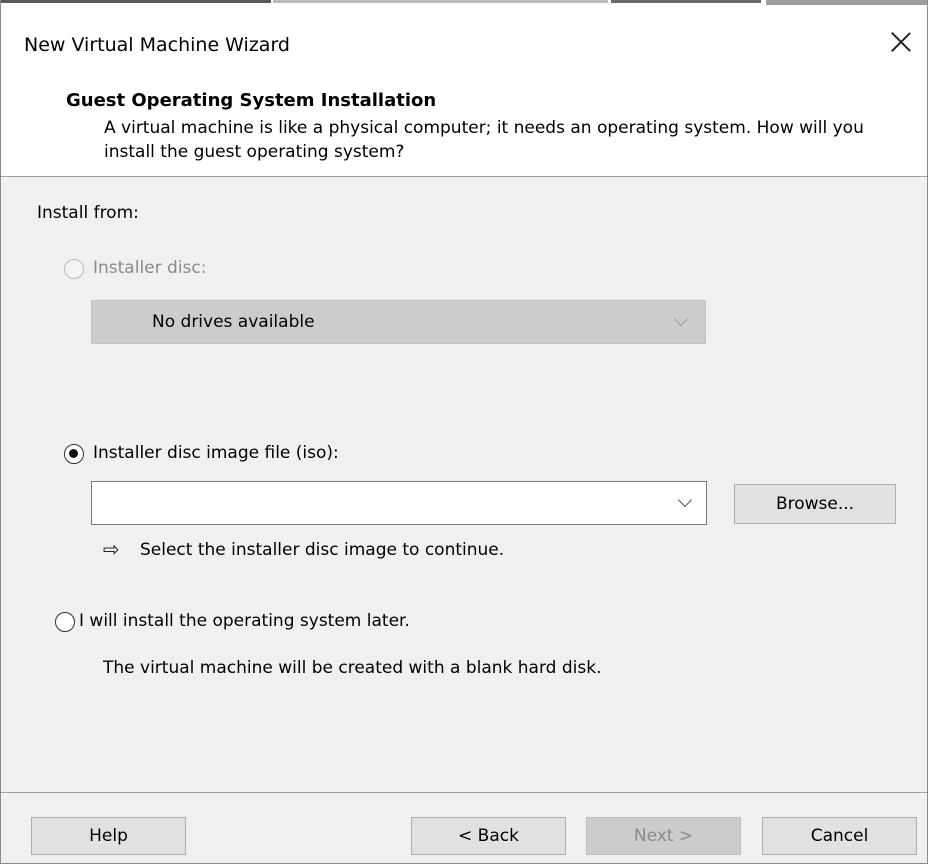 This screenshot has height=865, width=929. I want to click on installer-disc-label: Installer disc:, so click(150, 268).